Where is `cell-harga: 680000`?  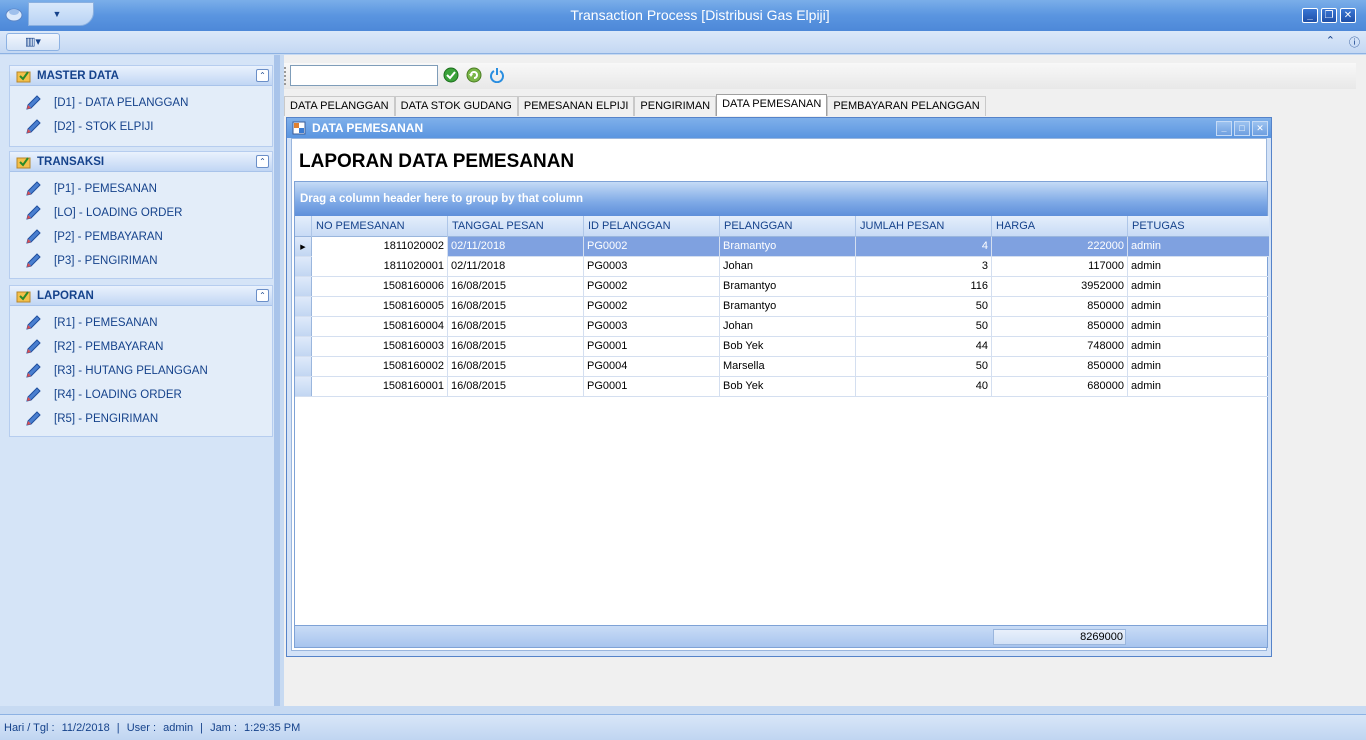 cell-harga: 680000 is located at coordinates (1060, 387).